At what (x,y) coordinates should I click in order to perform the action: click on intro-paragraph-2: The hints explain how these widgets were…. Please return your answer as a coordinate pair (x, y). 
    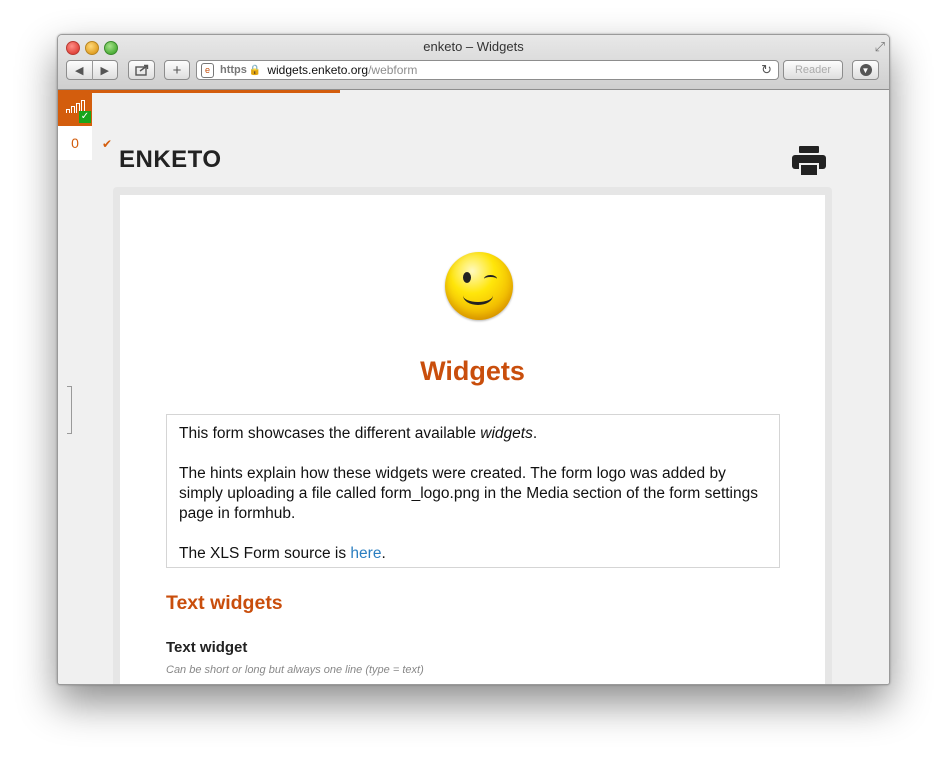
    Looking at the image, I should click on (468, 493).